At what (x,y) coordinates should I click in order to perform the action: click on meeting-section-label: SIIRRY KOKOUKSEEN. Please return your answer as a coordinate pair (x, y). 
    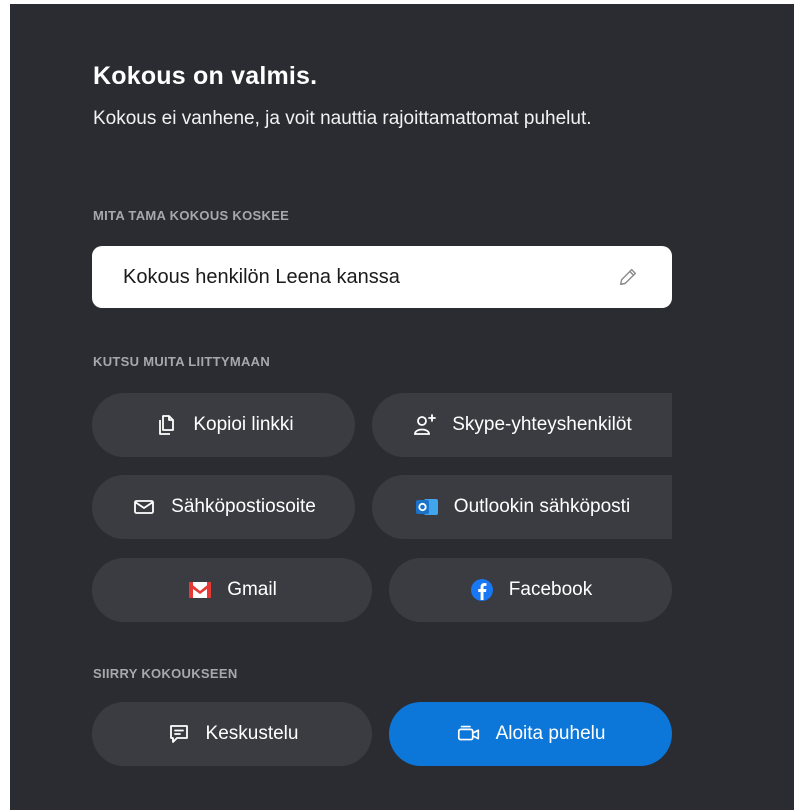
    Looking at the image, I should click on (165, 673).